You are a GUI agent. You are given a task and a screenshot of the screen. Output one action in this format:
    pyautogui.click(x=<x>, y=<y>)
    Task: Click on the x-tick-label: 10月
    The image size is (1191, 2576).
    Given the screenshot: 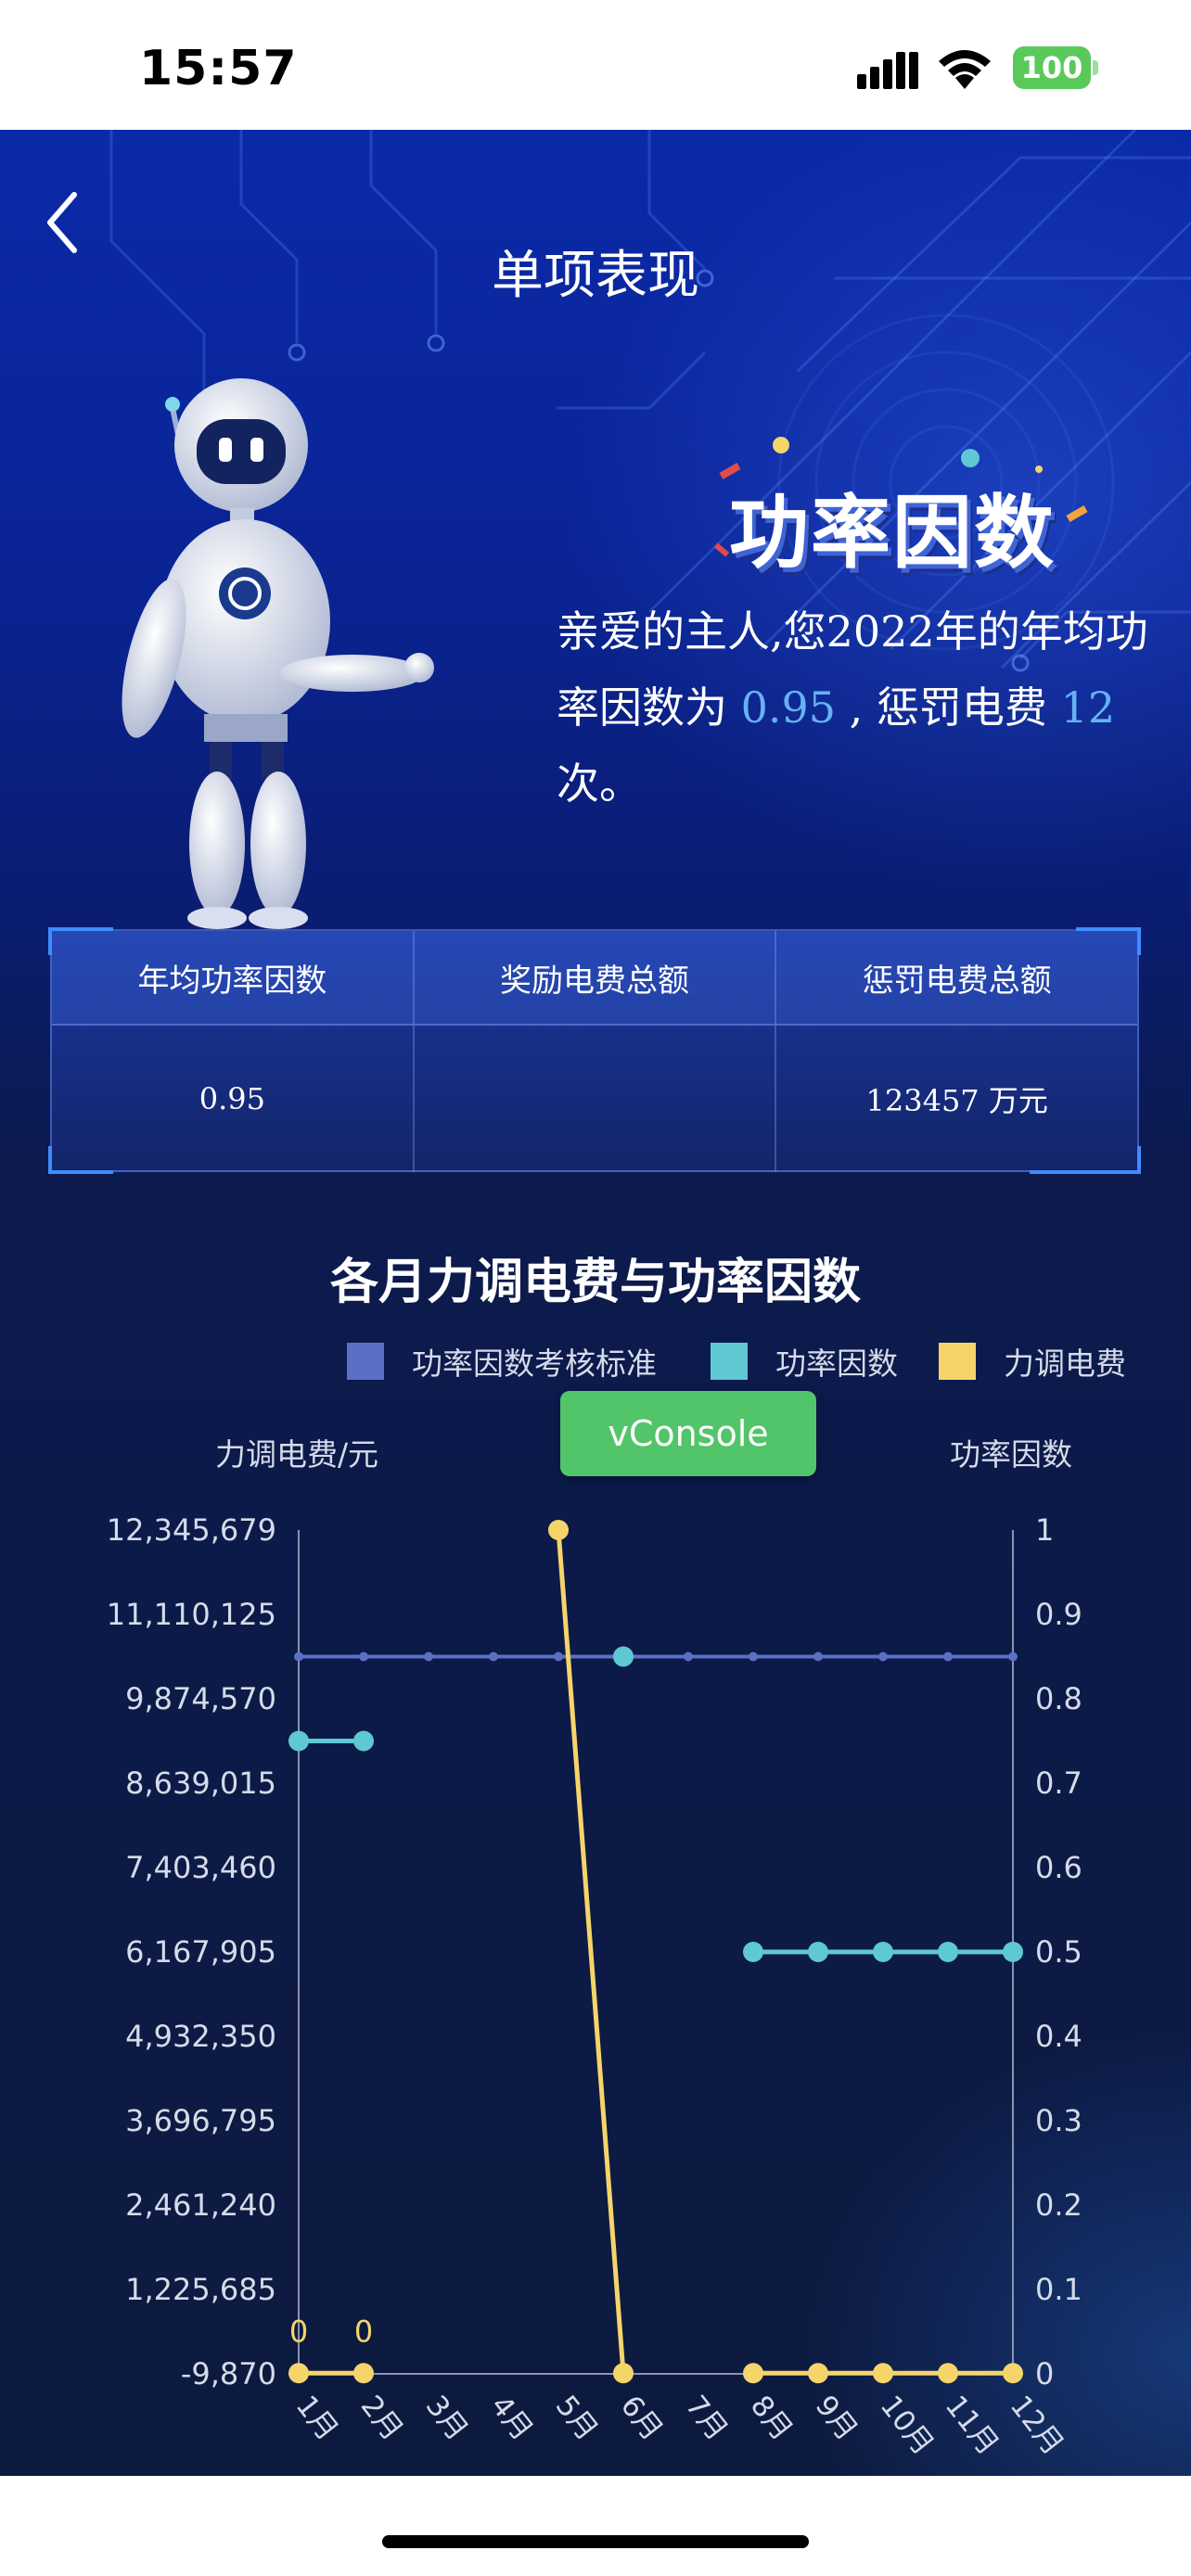 What is the action you would take?
    pyautogui.click(x=907, y=2426)
    